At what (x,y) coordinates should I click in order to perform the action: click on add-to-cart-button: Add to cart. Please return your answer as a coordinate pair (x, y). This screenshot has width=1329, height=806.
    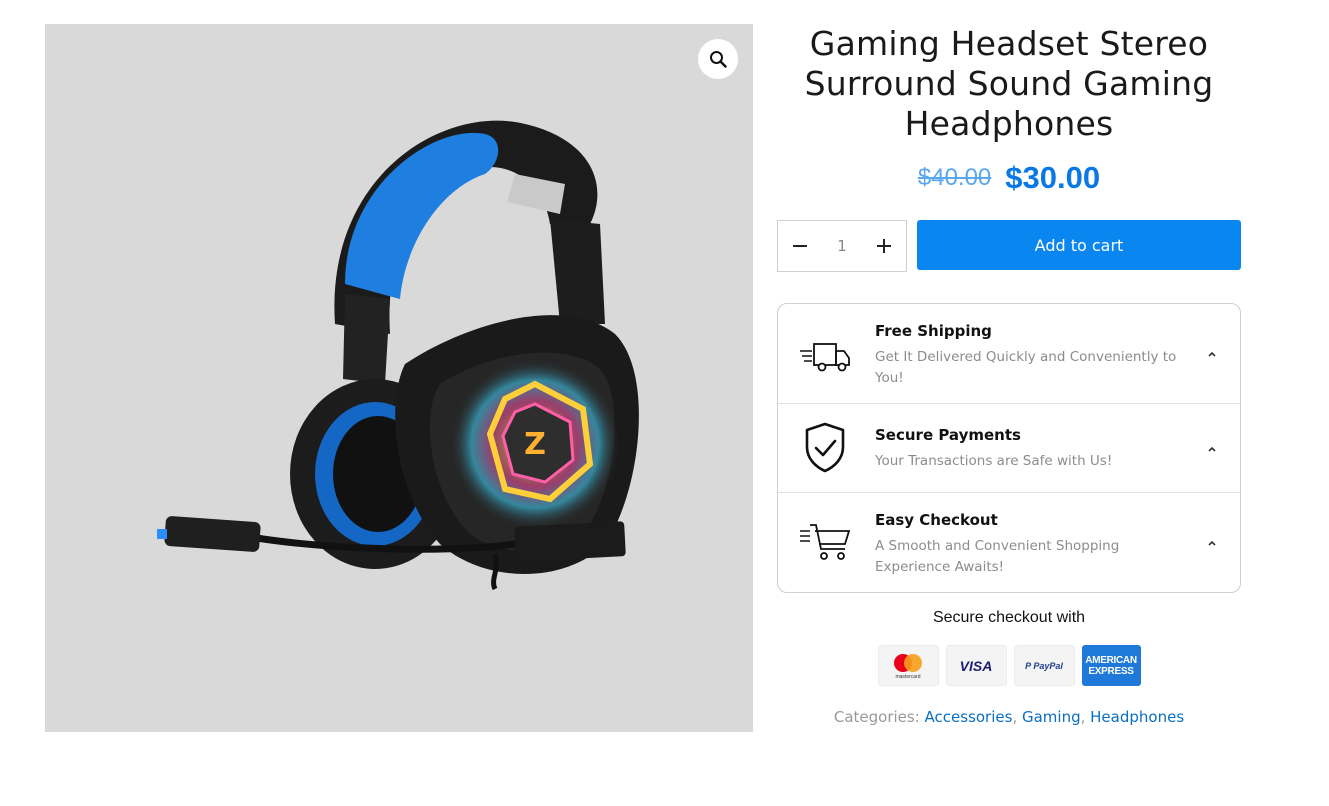
    Looking at the image, I should click on (1079, 245).